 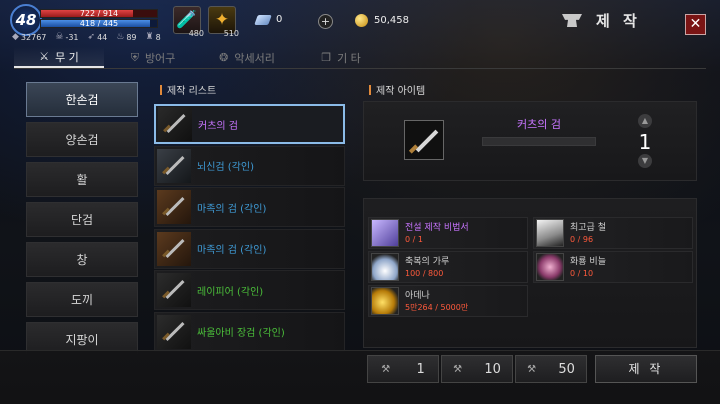 What do you see at coordinates (403, 369) in the screenshot?
I see `craft-quantity-1-button: ⚒ 1` at bounding box center [403, 369].